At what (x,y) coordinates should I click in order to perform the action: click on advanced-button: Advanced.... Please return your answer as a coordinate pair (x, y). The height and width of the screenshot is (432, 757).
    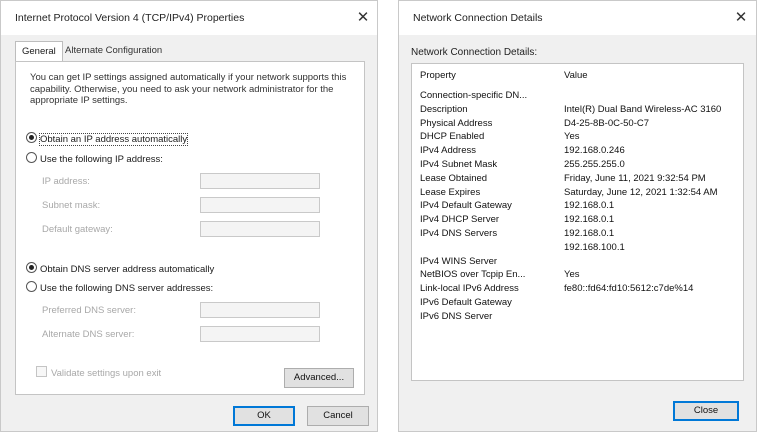
    Looking at the image, I should click on (319, 378).